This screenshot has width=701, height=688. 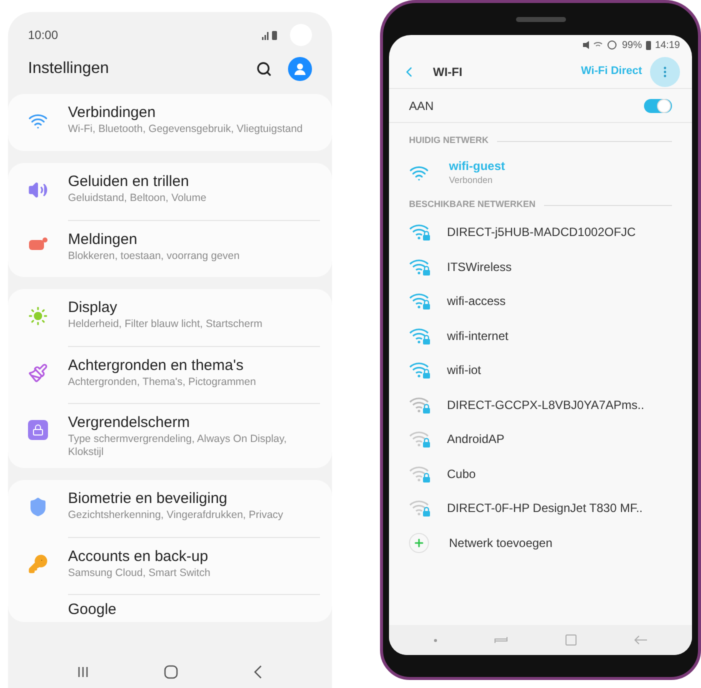 What do you see at coordinates (545, 508) in the screenshot?
I see `network-item: DIRECT-0F-HP DesignJet T830 MF..` at bounding box center [545, 508].